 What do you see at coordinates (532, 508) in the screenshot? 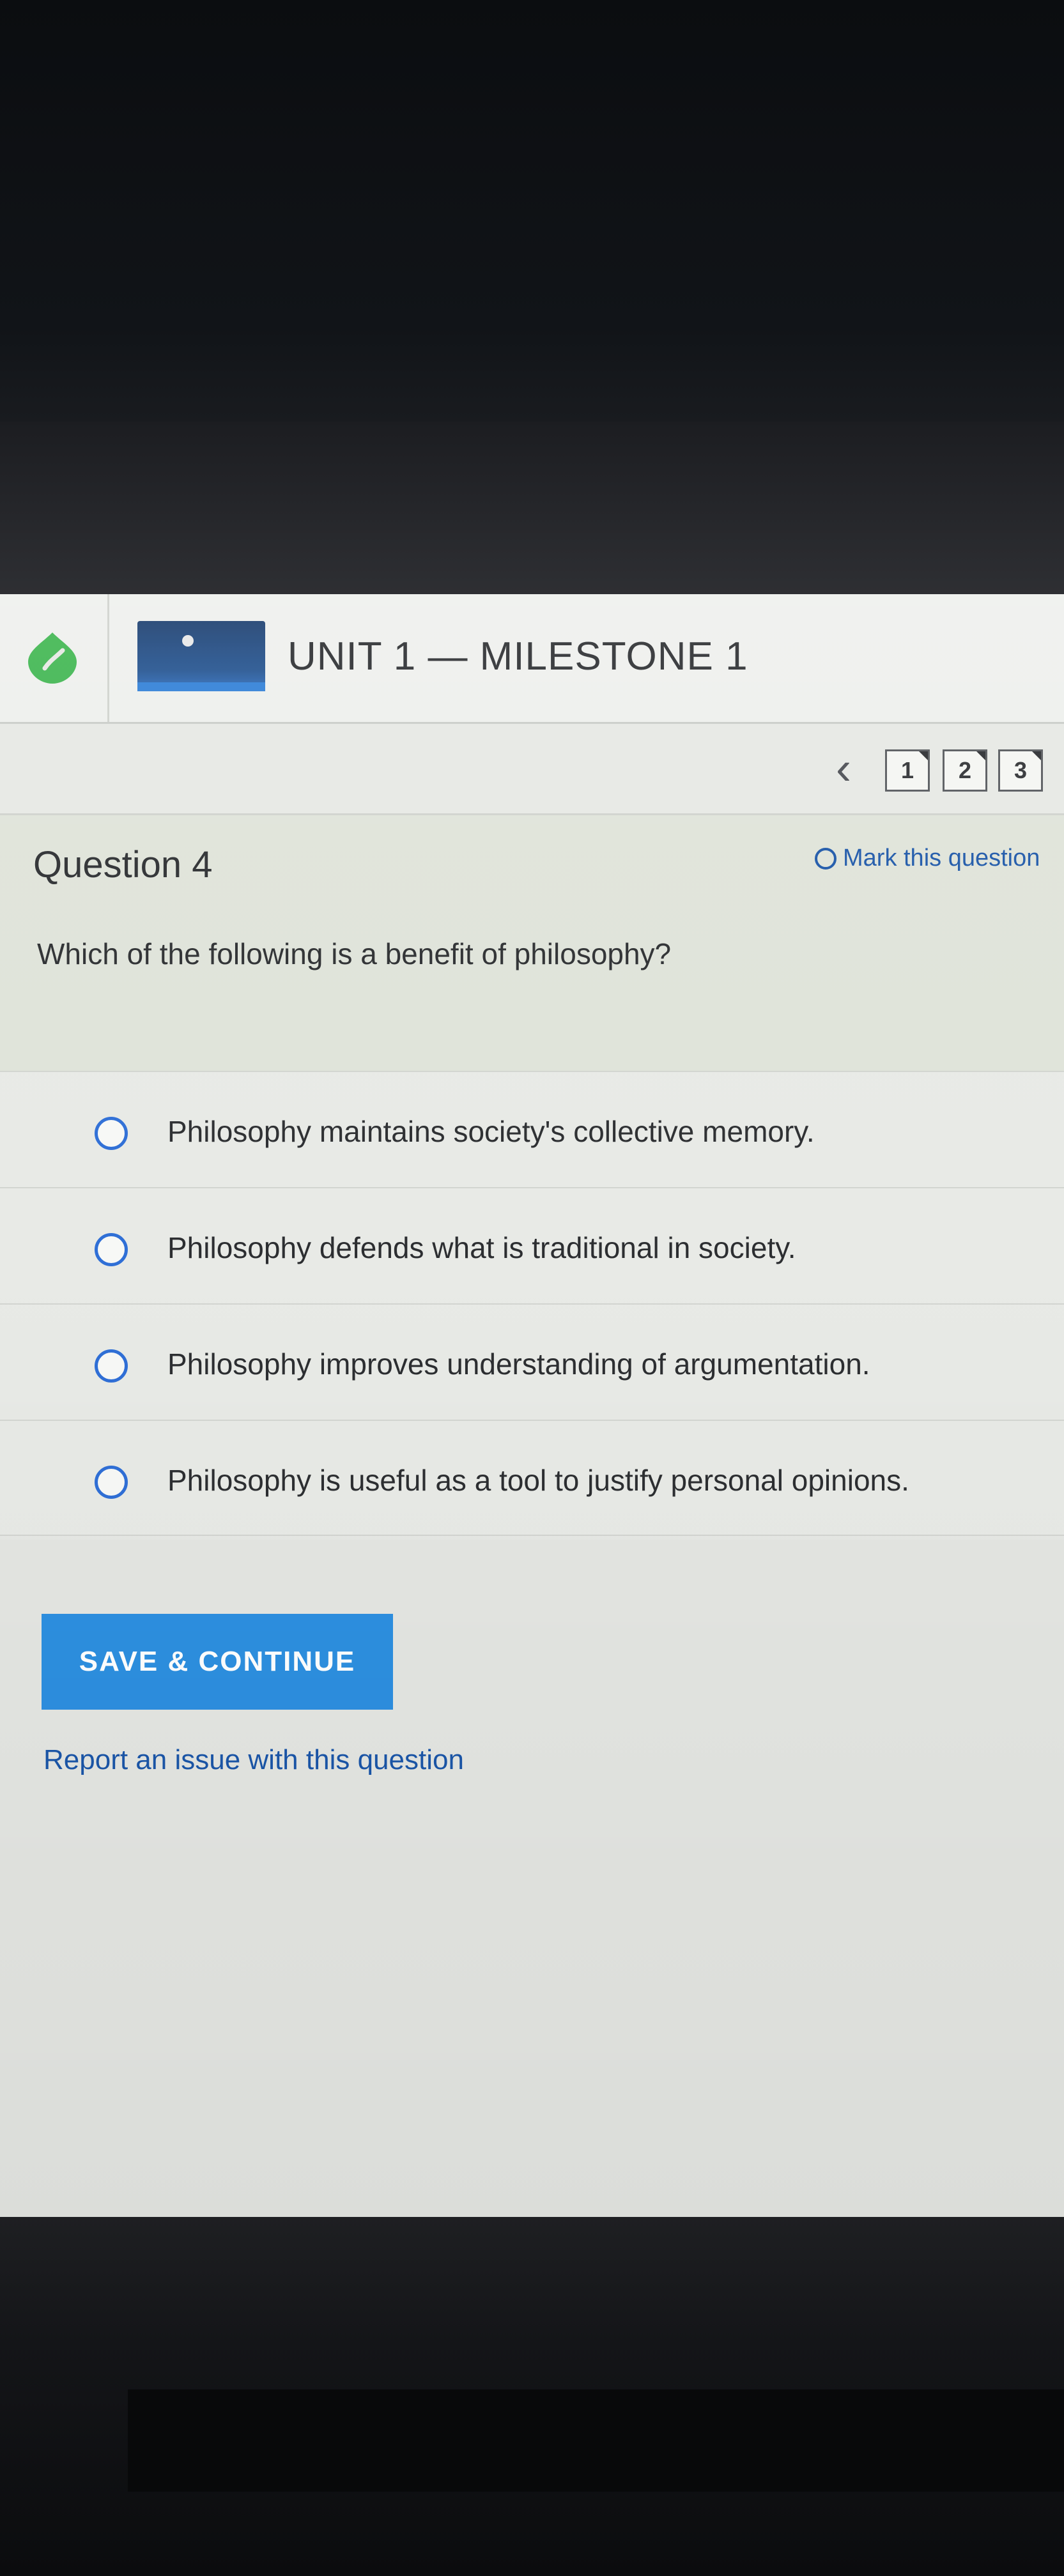
I see `monitor-bezel` at bounding box center [532, 508].